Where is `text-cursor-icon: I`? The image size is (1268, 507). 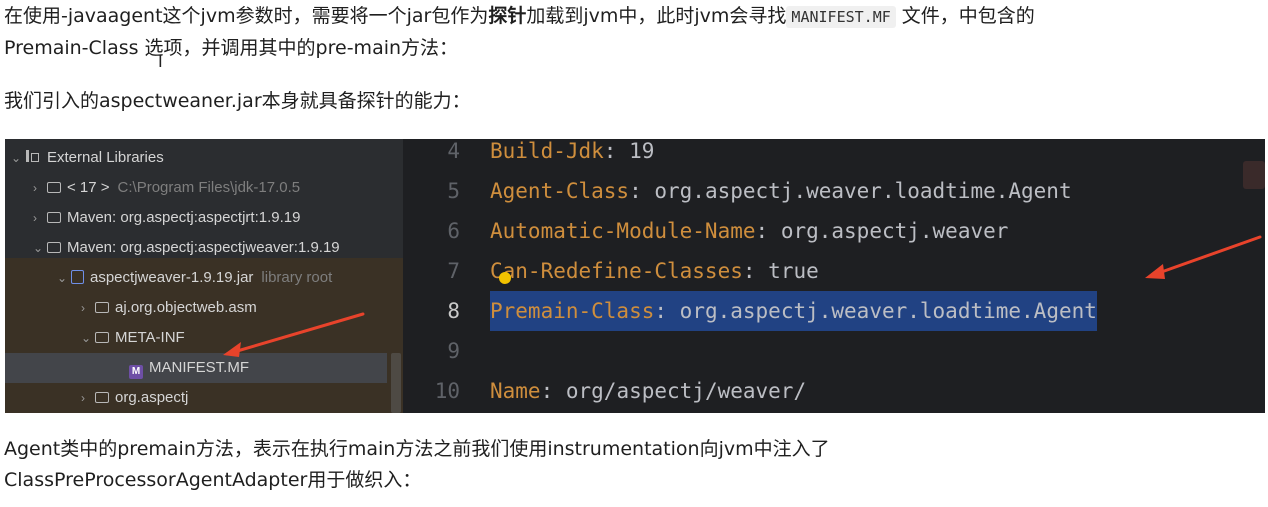 text-cursor-icon: I is located at coordinates (160, 61).